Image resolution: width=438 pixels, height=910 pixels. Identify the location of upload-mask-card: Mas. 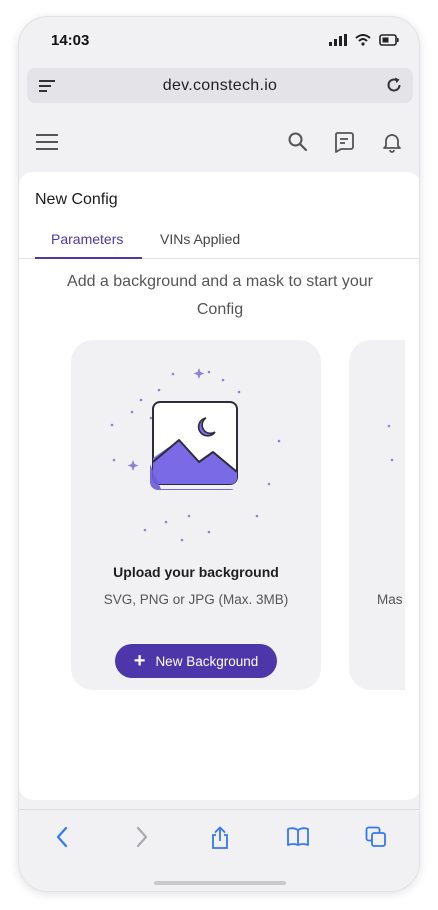
(377, 515).